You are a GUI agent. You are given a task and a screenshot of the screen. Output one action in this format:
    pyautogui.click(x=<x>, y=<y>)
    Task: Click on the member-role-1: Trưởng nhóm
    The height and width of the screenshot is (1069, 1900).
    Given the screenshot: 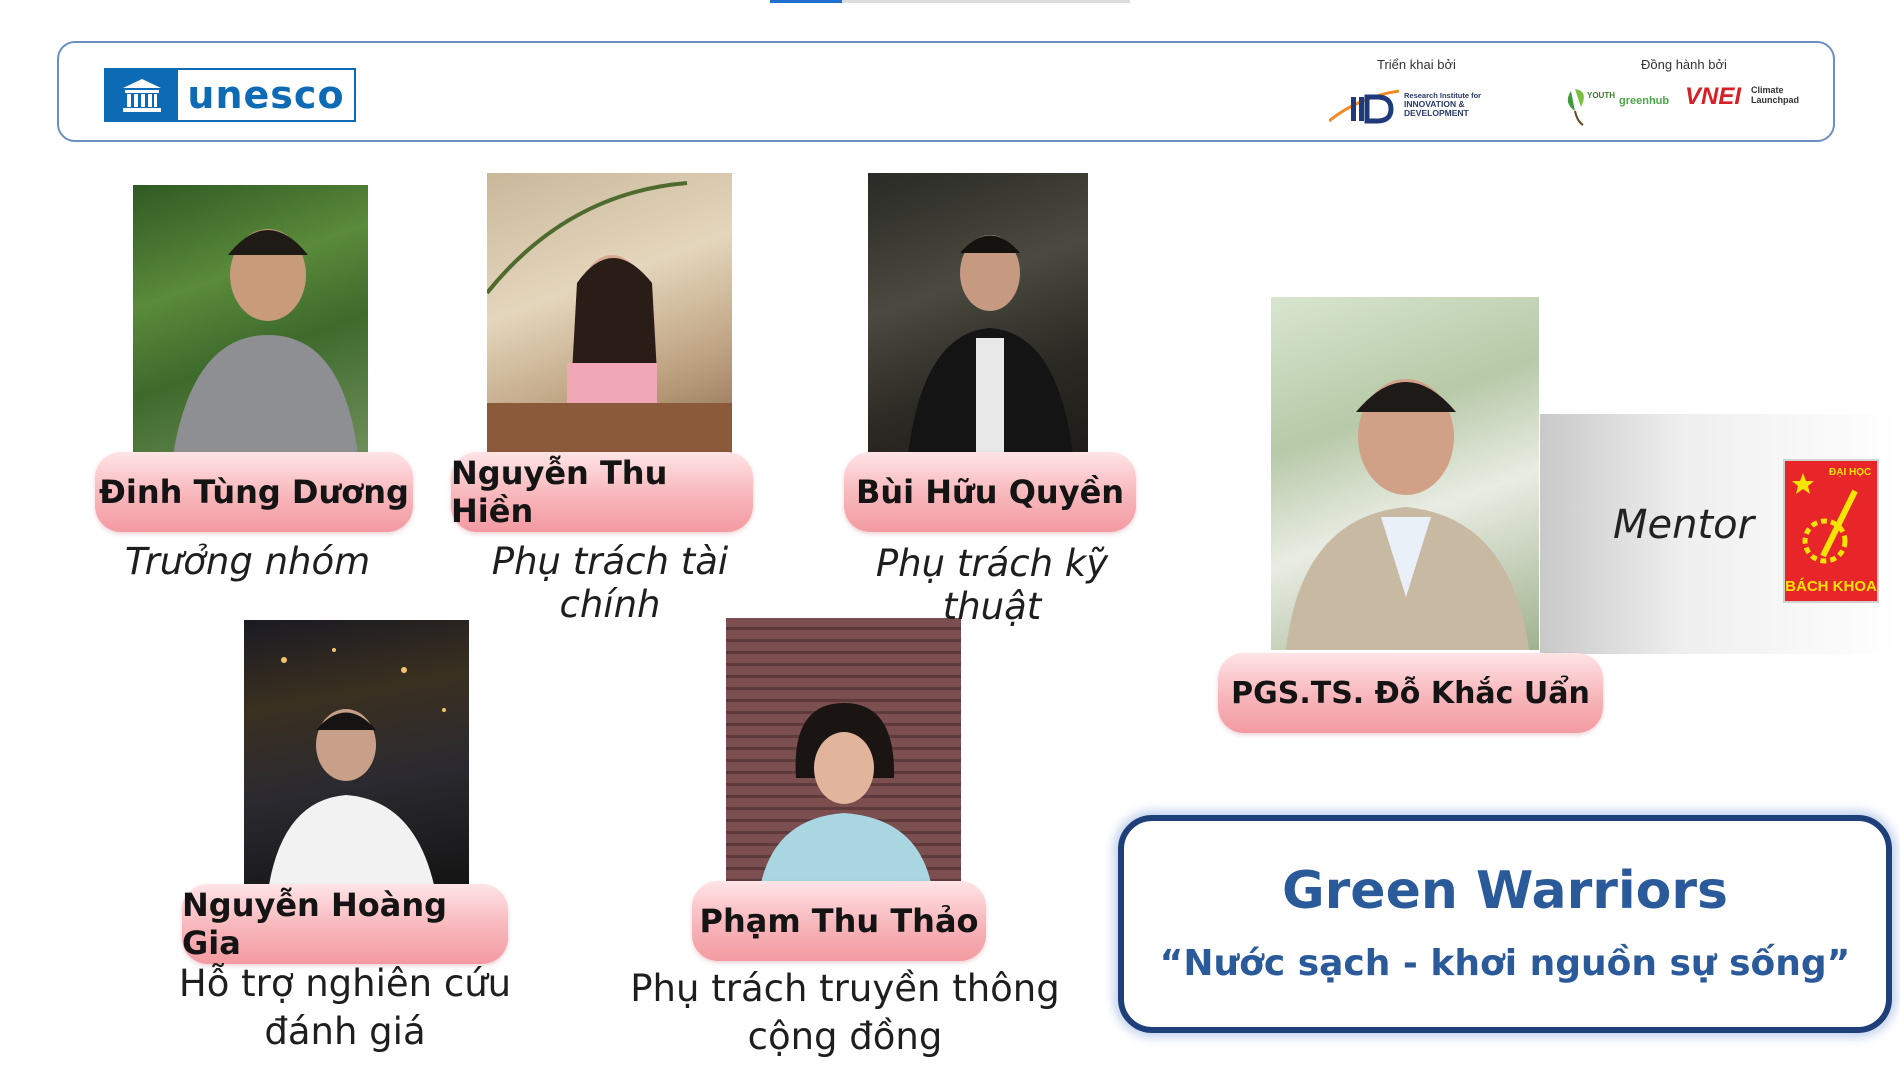 What is the action you would take?
    pyautogui.click(x=247, y=561)
    